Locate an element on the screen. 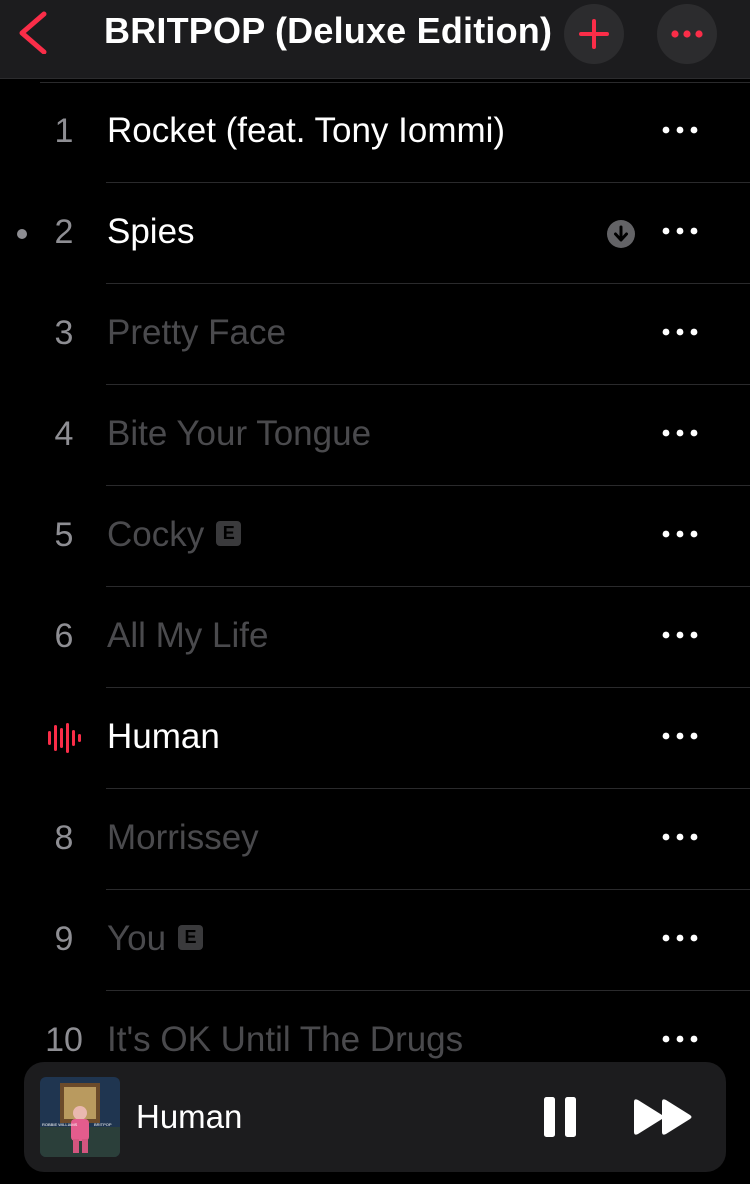 This screenshot has width=750, height=1184. track-row: 5 Cocky E is located at coordinates (375, 536).